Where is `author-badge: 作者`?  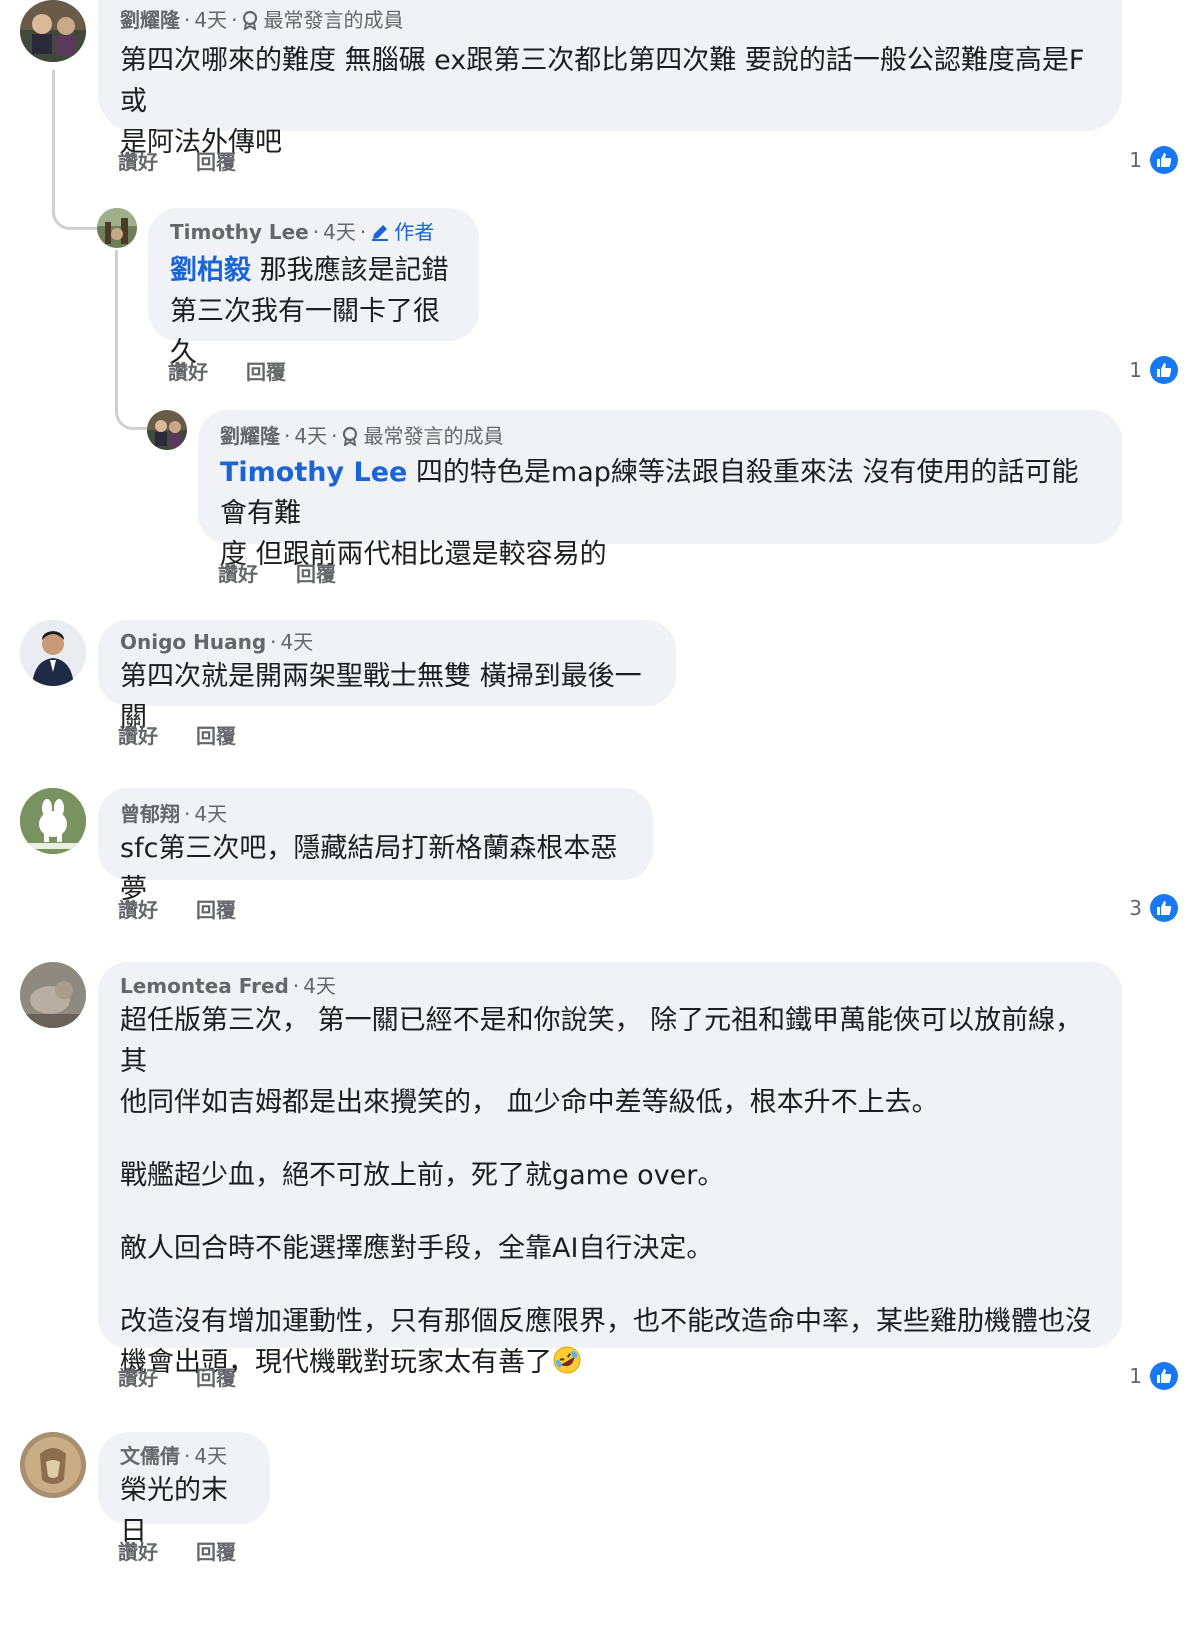
author-badge: 作者 is located at coordinates (402, 232).